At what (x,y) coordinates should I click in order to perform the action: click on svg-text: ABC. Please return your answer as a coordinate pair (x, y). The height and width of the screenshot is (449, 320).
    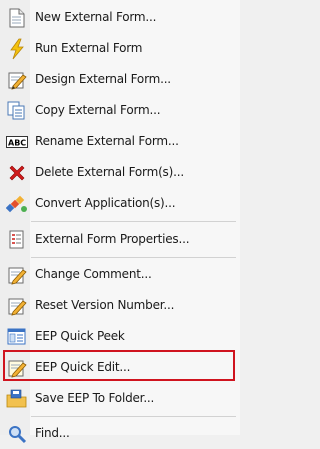
    Looking at the image, I should click on (17, 143).